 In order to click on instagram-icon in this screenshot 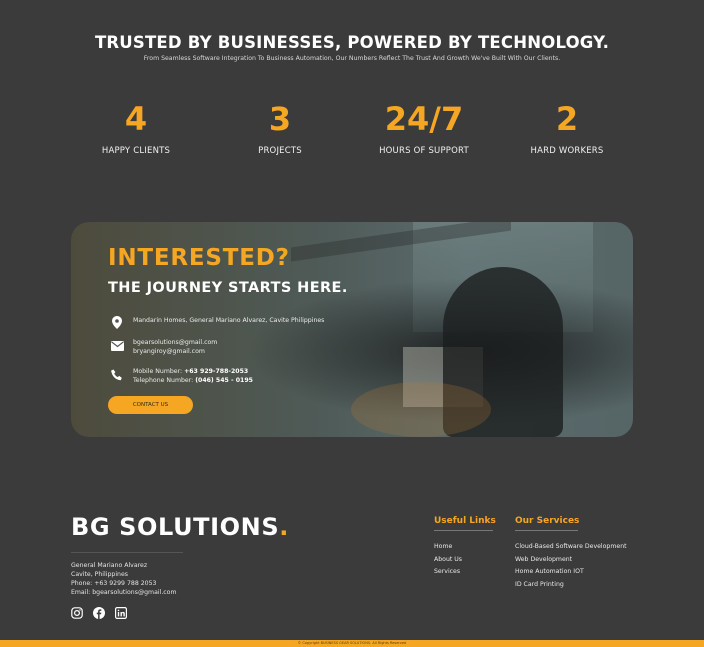, I will do `click(77, 611)`.